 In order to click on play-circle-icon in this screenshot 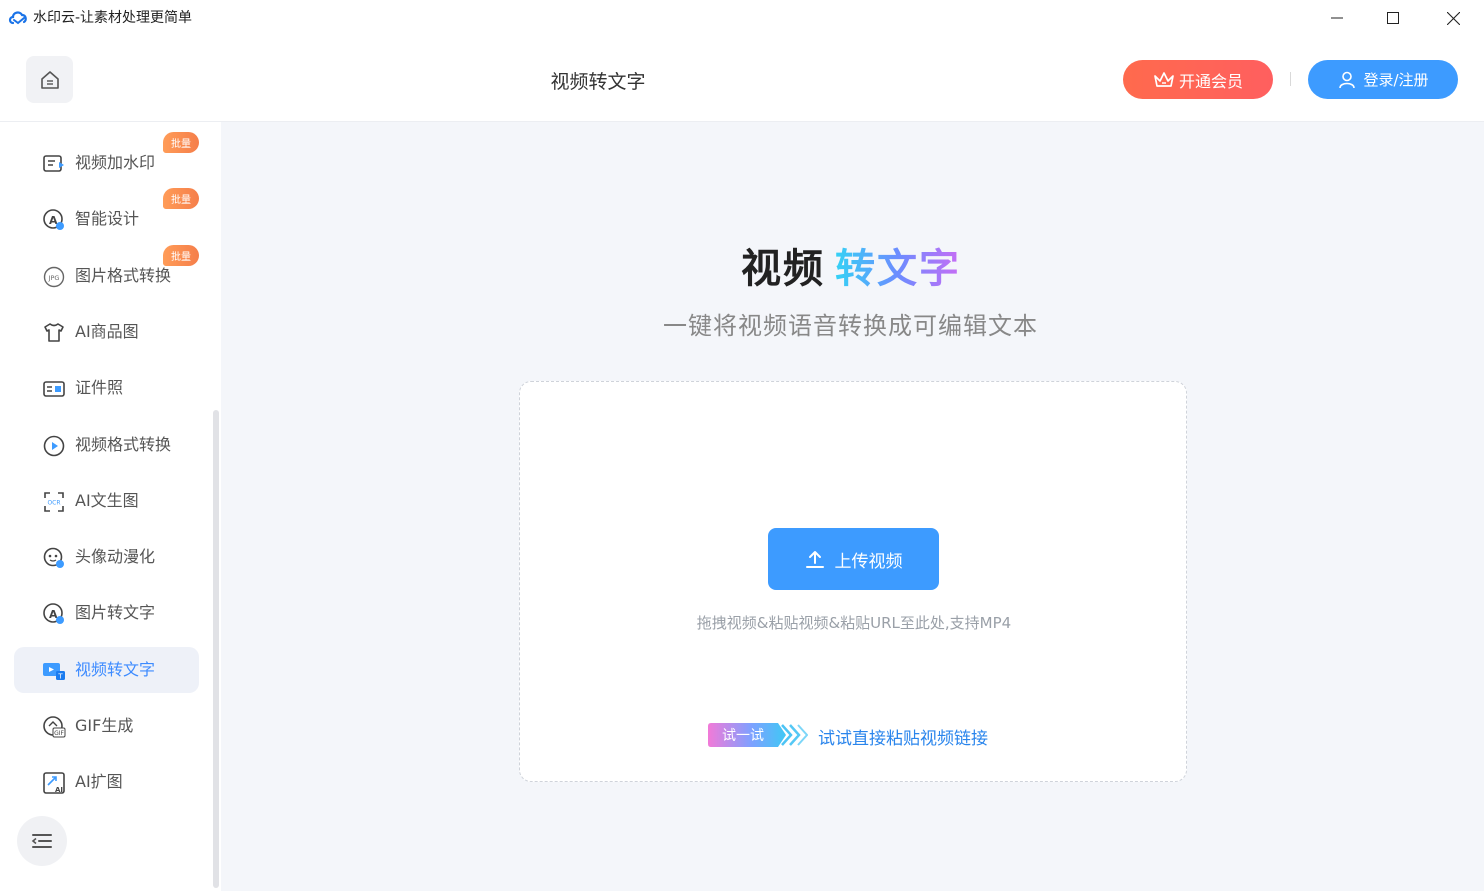, I will do `click(54, 445)`.